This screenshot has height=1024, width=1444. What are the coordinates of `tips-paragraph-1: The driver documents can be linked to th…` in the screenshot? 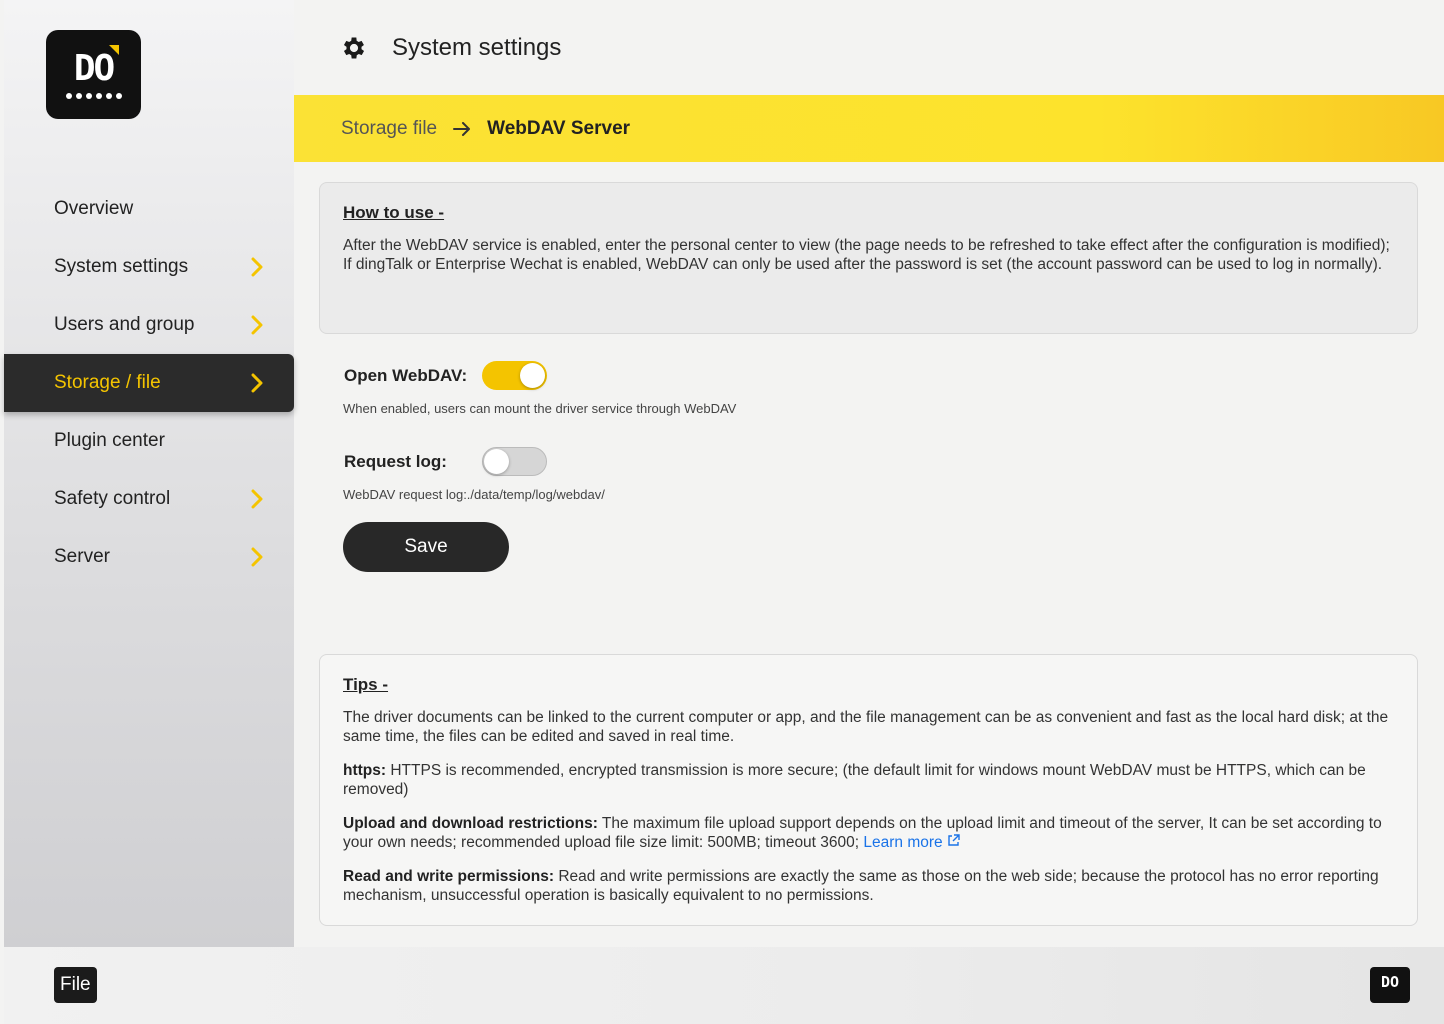 It's located at (866, 727).